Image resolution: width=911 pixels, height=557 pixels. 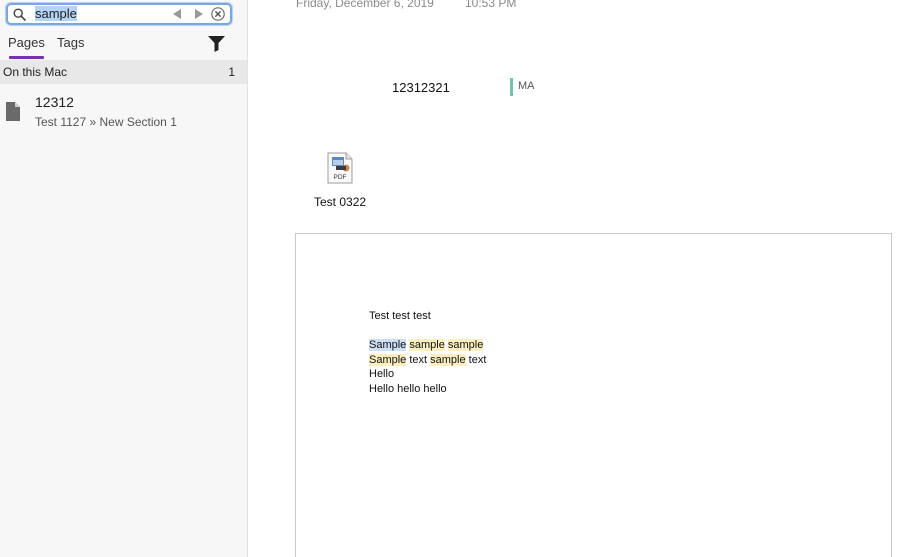 I want to click on search-scope-tabs: Pages Tags, so click(x=124, y=46).